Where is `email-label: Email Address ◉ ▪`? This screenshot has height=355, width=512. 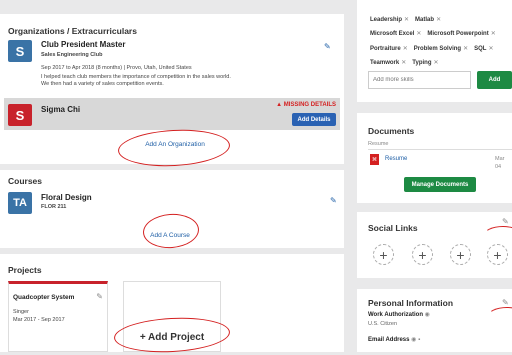 email-label: Email Address ◉ ▪ is located at coordinates (394, 339).